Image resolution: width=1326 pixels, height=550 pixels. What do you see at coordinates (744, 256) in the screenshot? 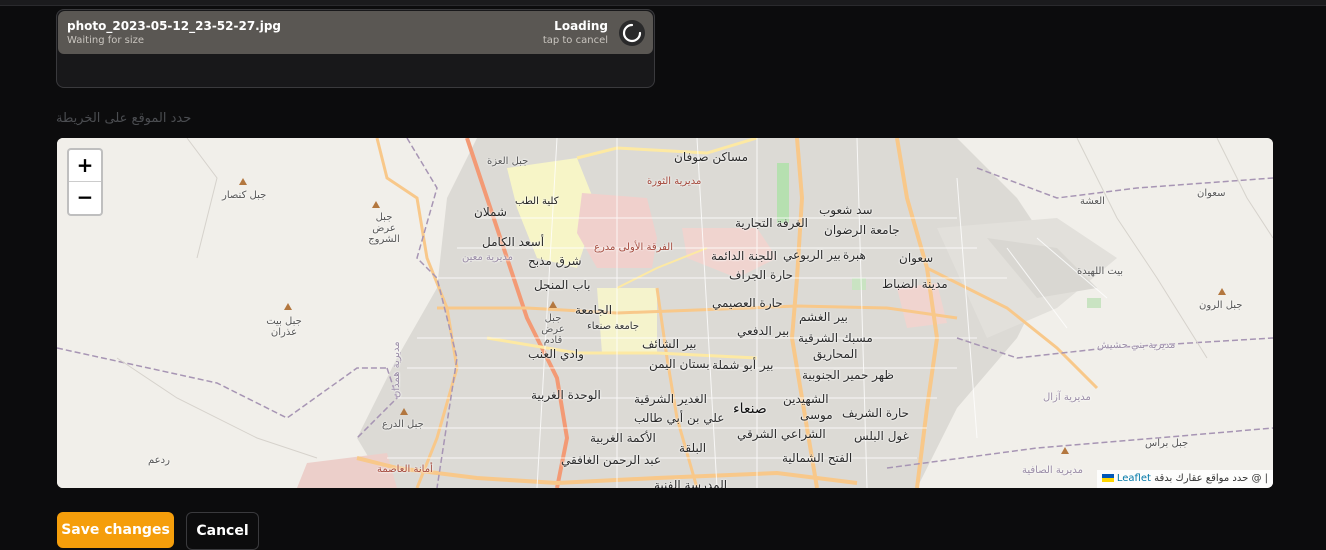
I see `place-label: اللجنة الدائمة` at bounding box center [744, 256].